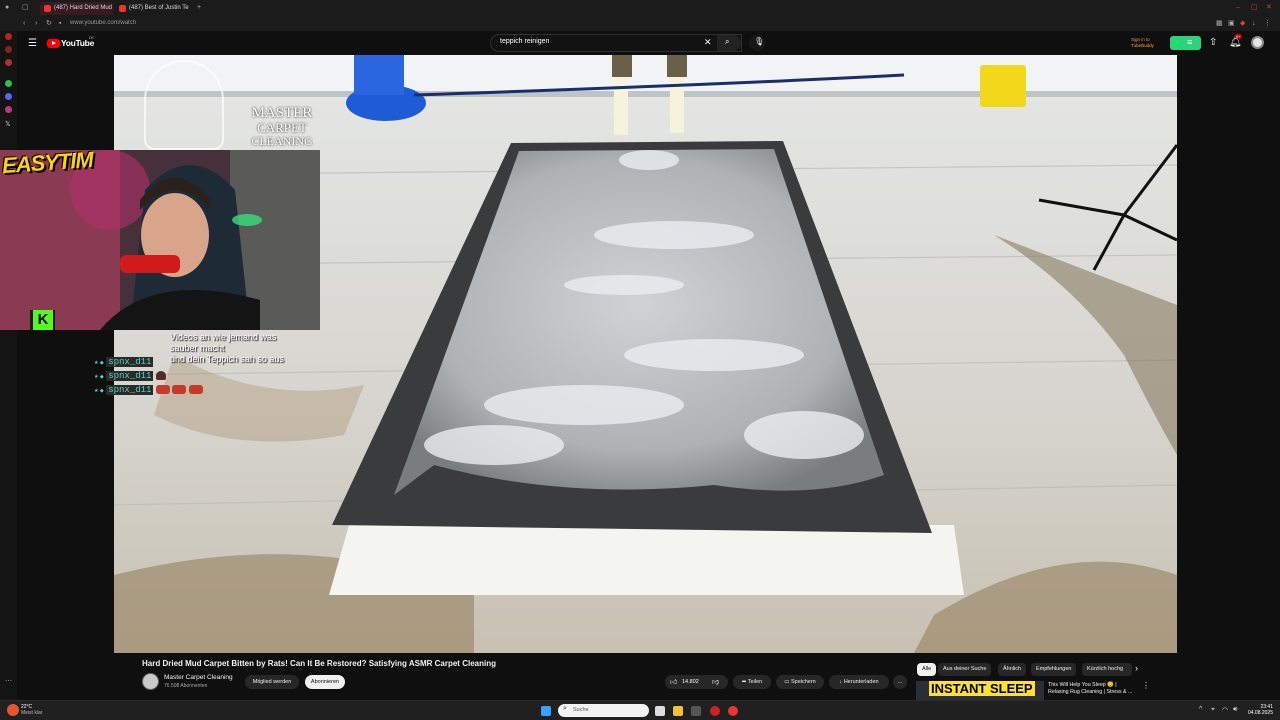 The height and width of the screenshot is (720, 1280). I want to click on like-count: 14.802, so click(690, 682).